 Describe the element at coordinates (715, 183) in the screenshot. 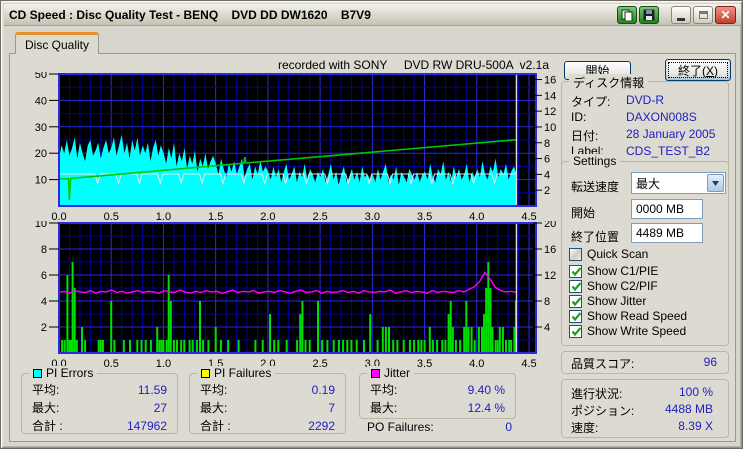

I see `chevron-down-icon` at that location.